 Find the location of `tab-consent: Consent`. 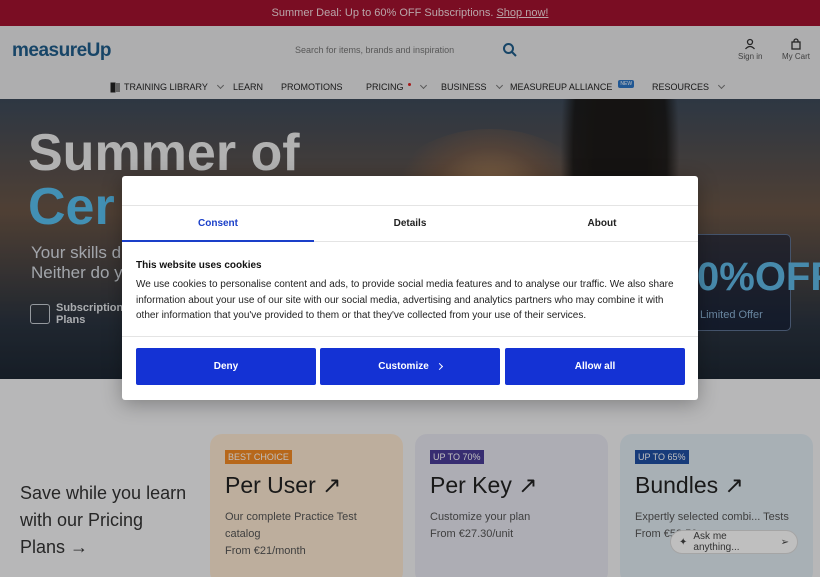

tab-consent: Consent is located at coordinates (218, 224).